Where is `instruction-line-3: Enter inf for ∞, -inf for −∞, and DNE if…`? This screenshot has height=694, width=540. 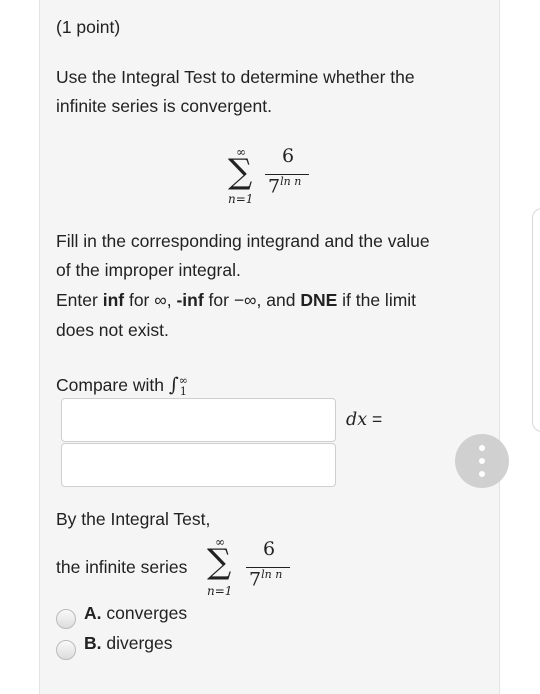 instruction-line-3: Enter inf for ∞, -inf for −∞, and DNE if… is located at coordinates (236, 300).